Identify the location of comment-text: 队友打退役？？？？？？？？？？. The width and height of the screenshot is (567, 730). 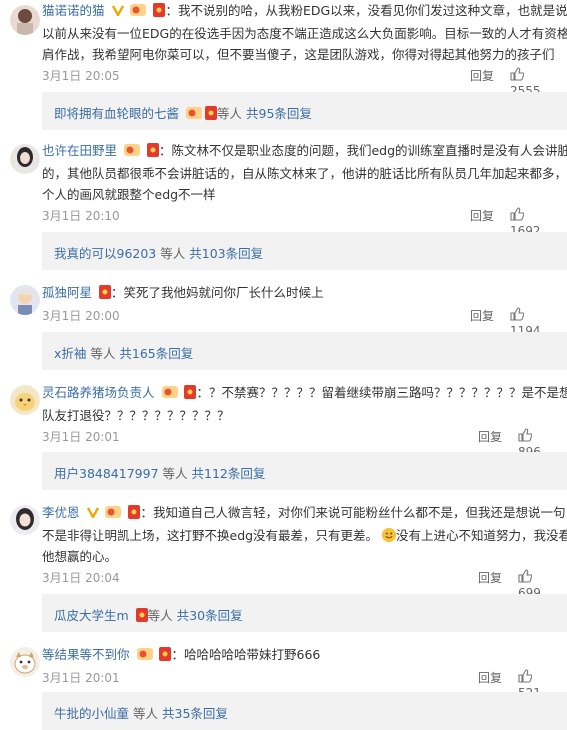
(136, 415).